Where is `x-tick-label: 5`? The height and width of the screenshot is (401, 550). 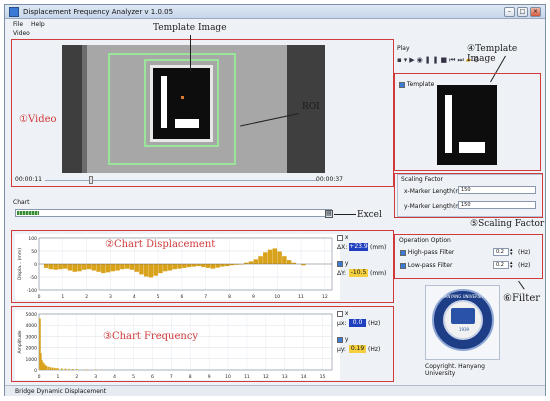
x-tick-label: 5 is located at coordinates (158, 297).